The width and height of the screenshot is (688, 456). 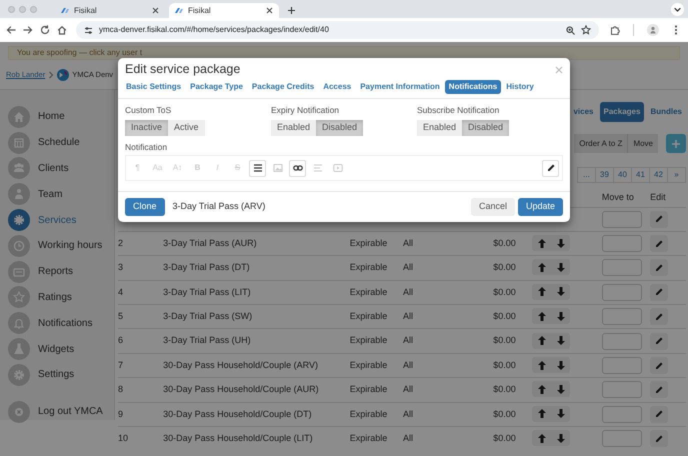 What do you see at coordinates (640, 175) in the screenshot?
I see `page-link: 41` at bounding box center [640, 175].